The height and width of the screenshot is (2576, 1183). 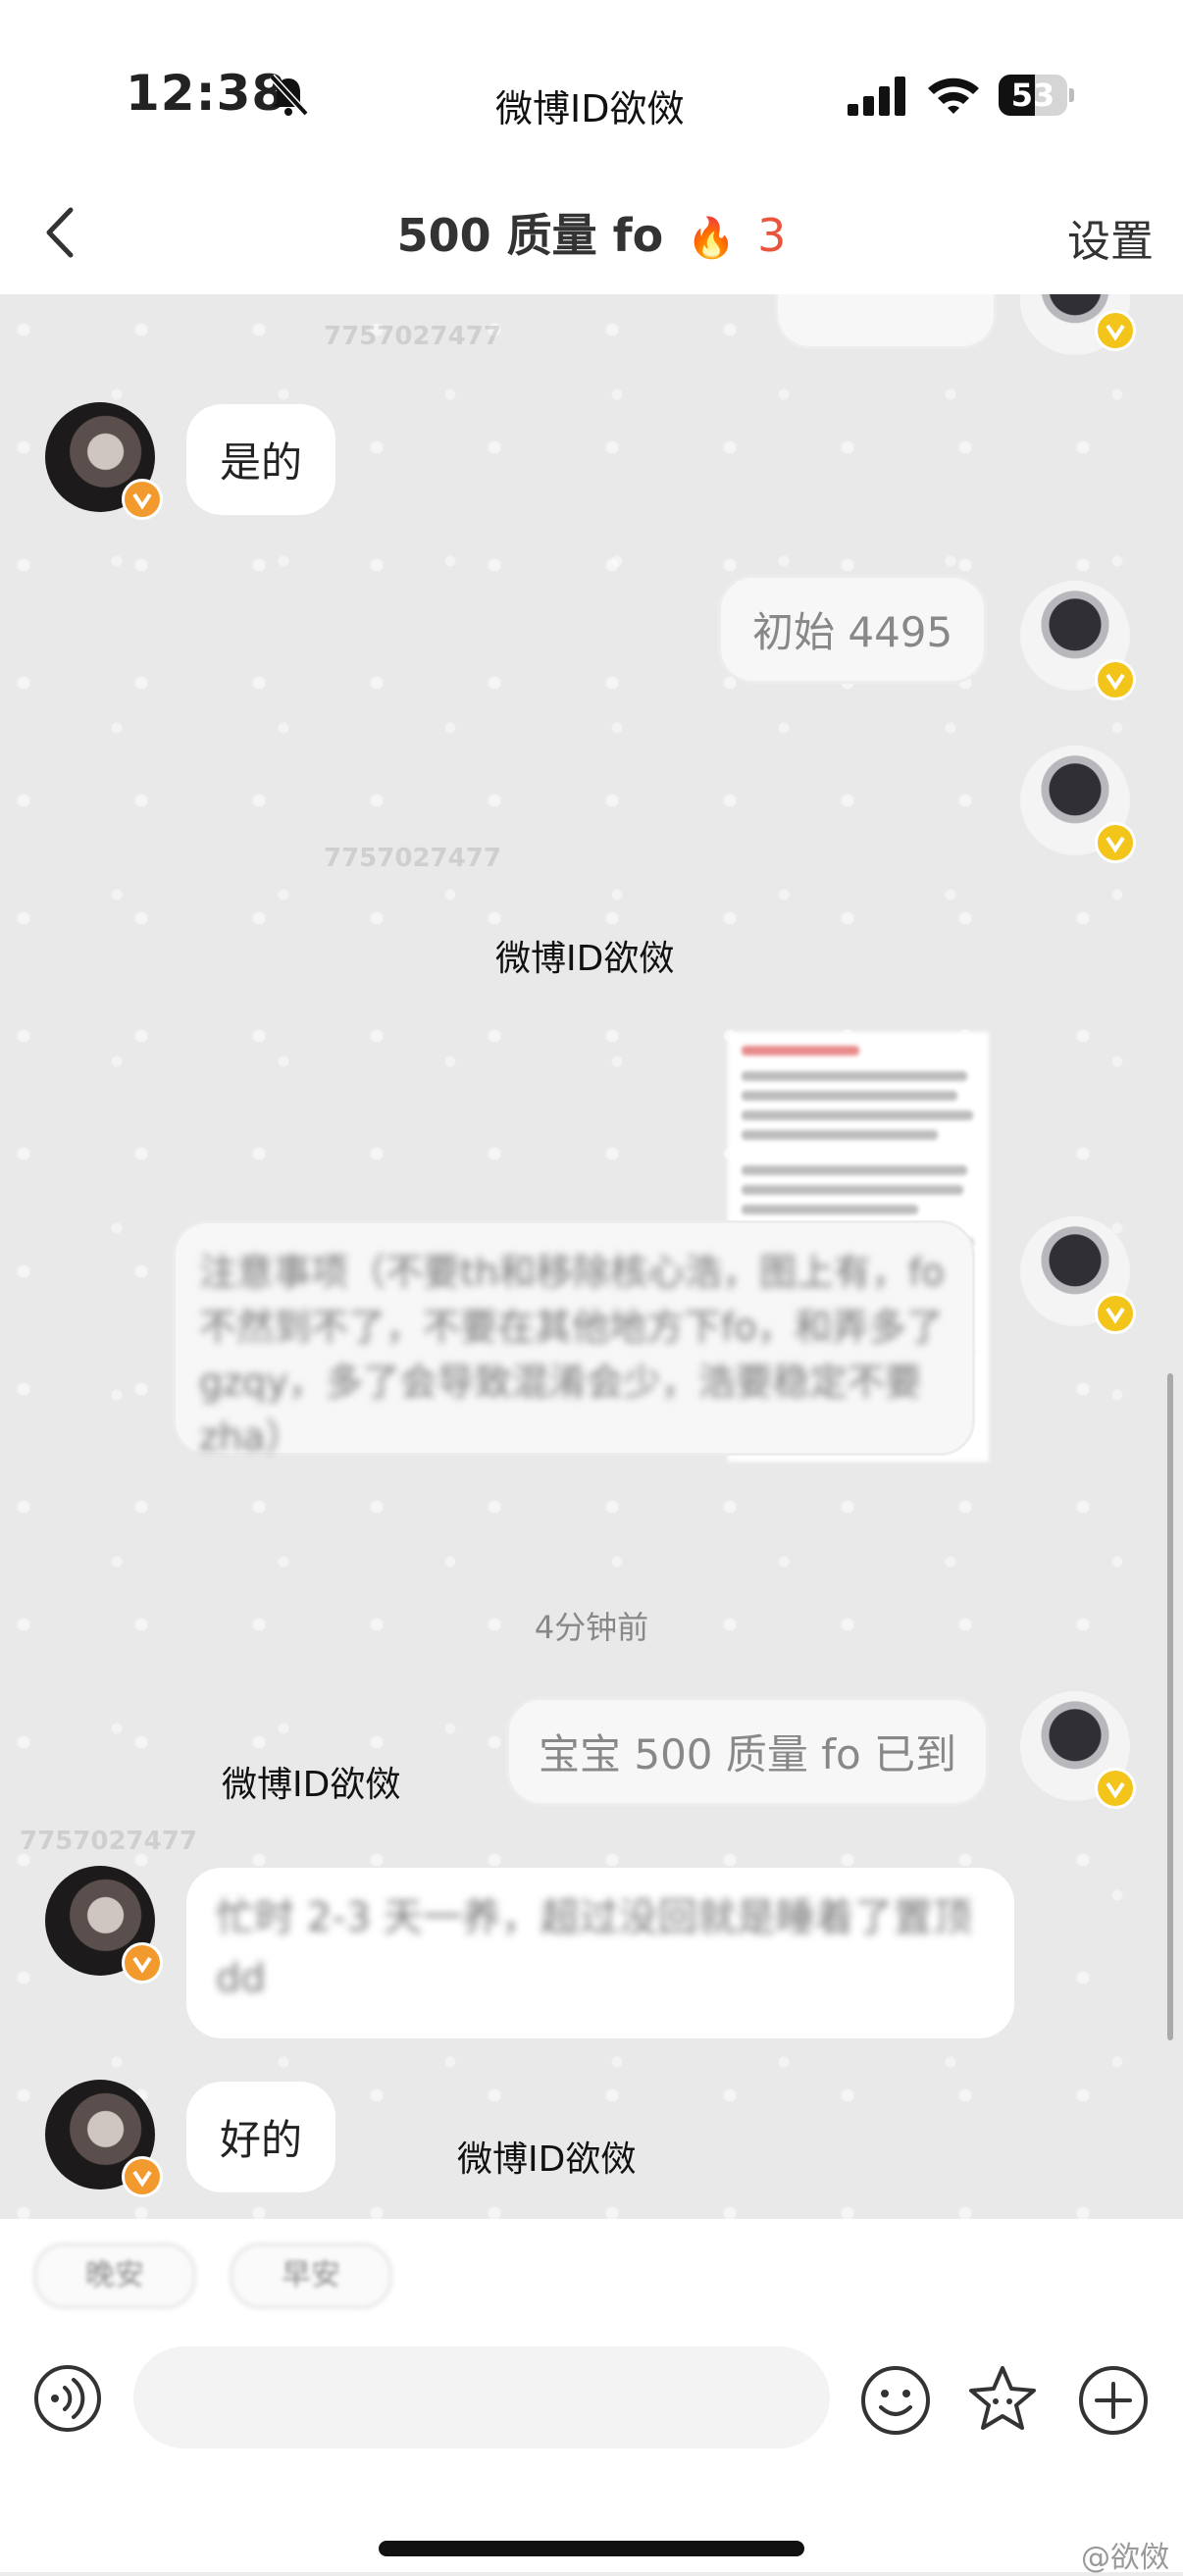 I want to click on cellular-signal-icon, so click(x=876, y=96).